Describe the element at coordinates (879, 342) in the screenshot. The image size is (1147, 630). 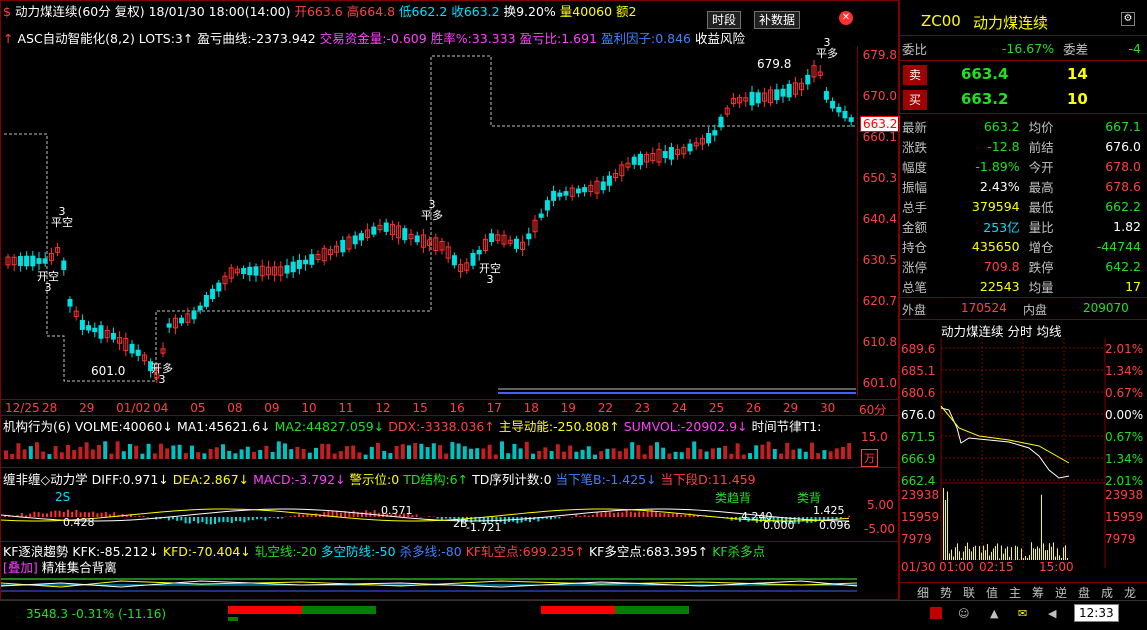
I see `price-tick: 610.8` at that location.